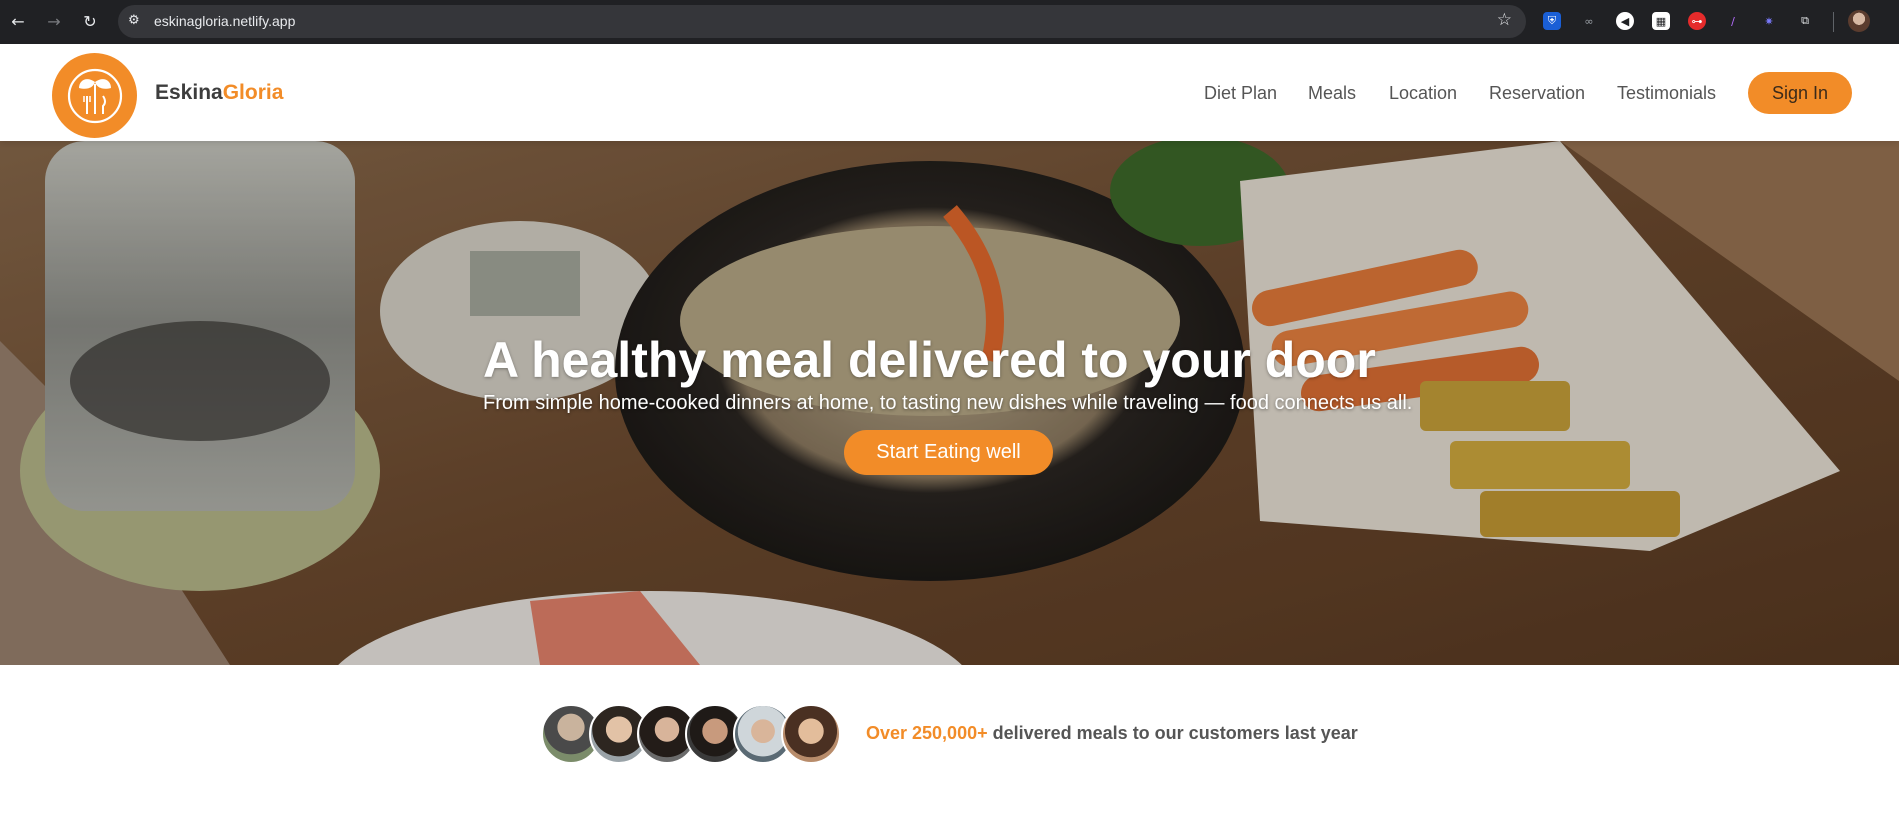 The height and width of the screenshot is (829, 1899). I want to click on customer-avatars, so click(691, 734).